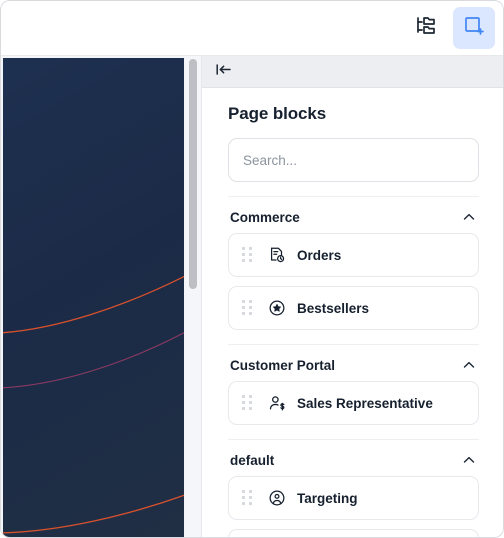 The image size is (504, 538). Describe the element at coordinates (277, 113) in the screenshot. I see `page-title: Page blocks` at that location.